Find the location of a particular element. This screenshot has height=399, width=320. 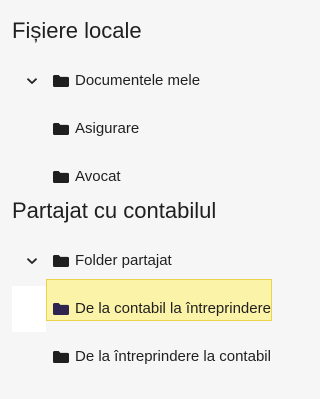

tree-item-label: De la contabil la întreprindere is located at coordinates (173, 308).